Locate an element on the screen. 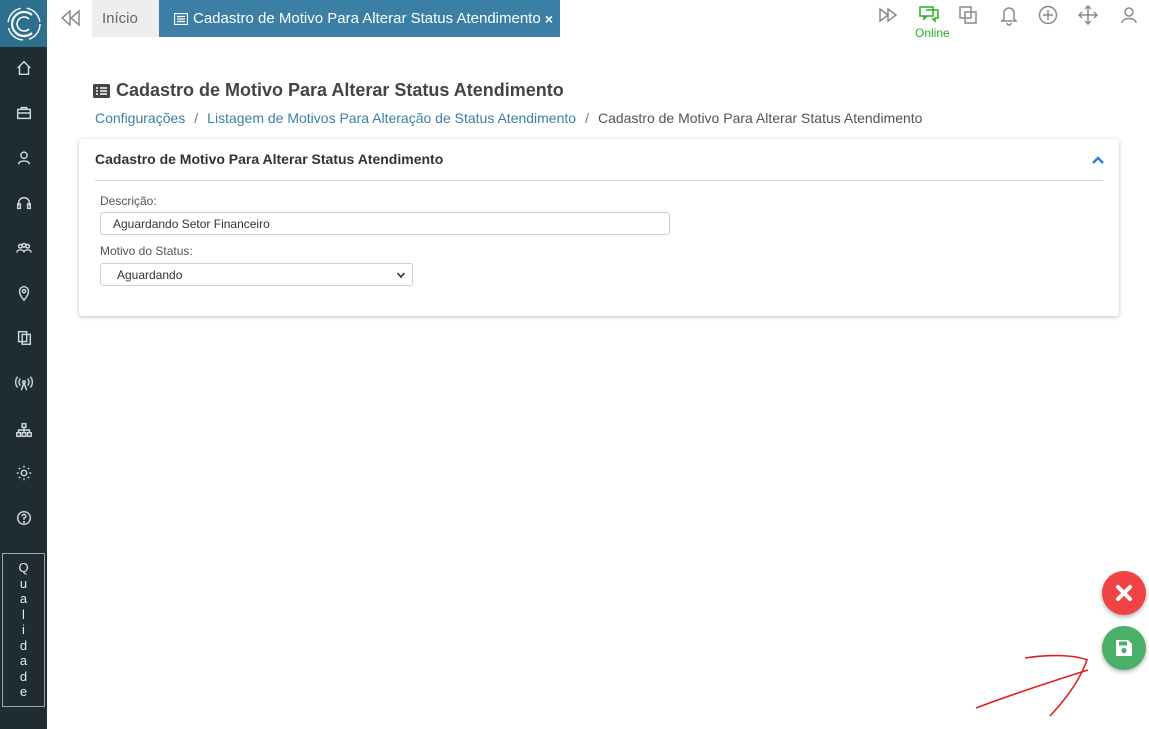 This screenshot has height=729, width=1149. descricao-input is located at coordinates (385, 223).